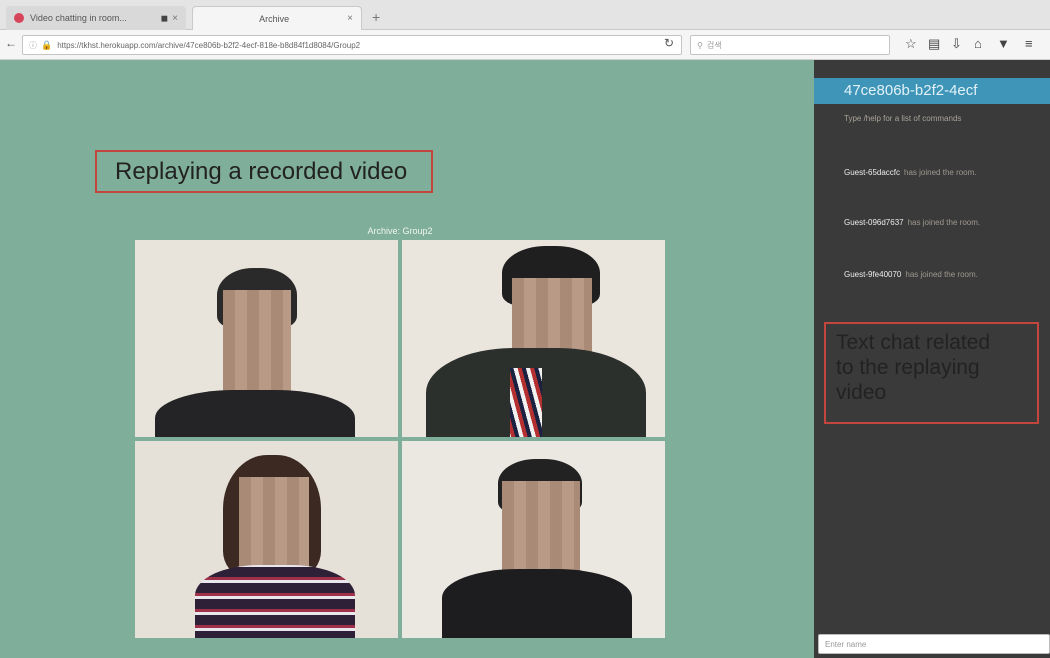 Image resolution: width=1050 pixels, height=658 pixels. I want to click on scarf, so click(526, 402).